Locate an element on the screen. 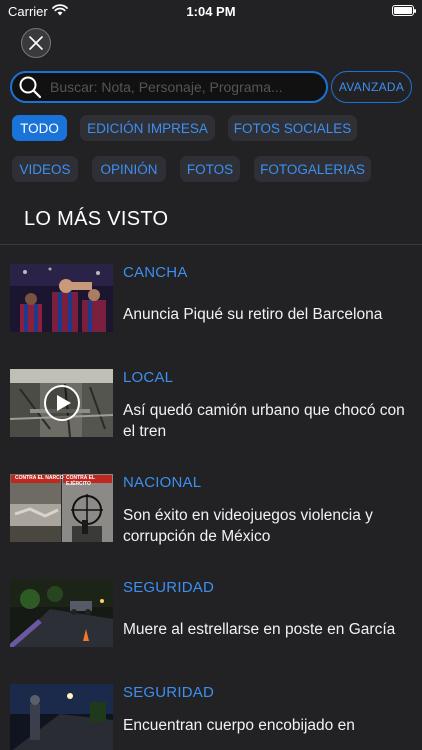 Image resolution: width=422 pixels, height=750 pixels. clock: 1:04 PM is located at coordinates (211, 11).